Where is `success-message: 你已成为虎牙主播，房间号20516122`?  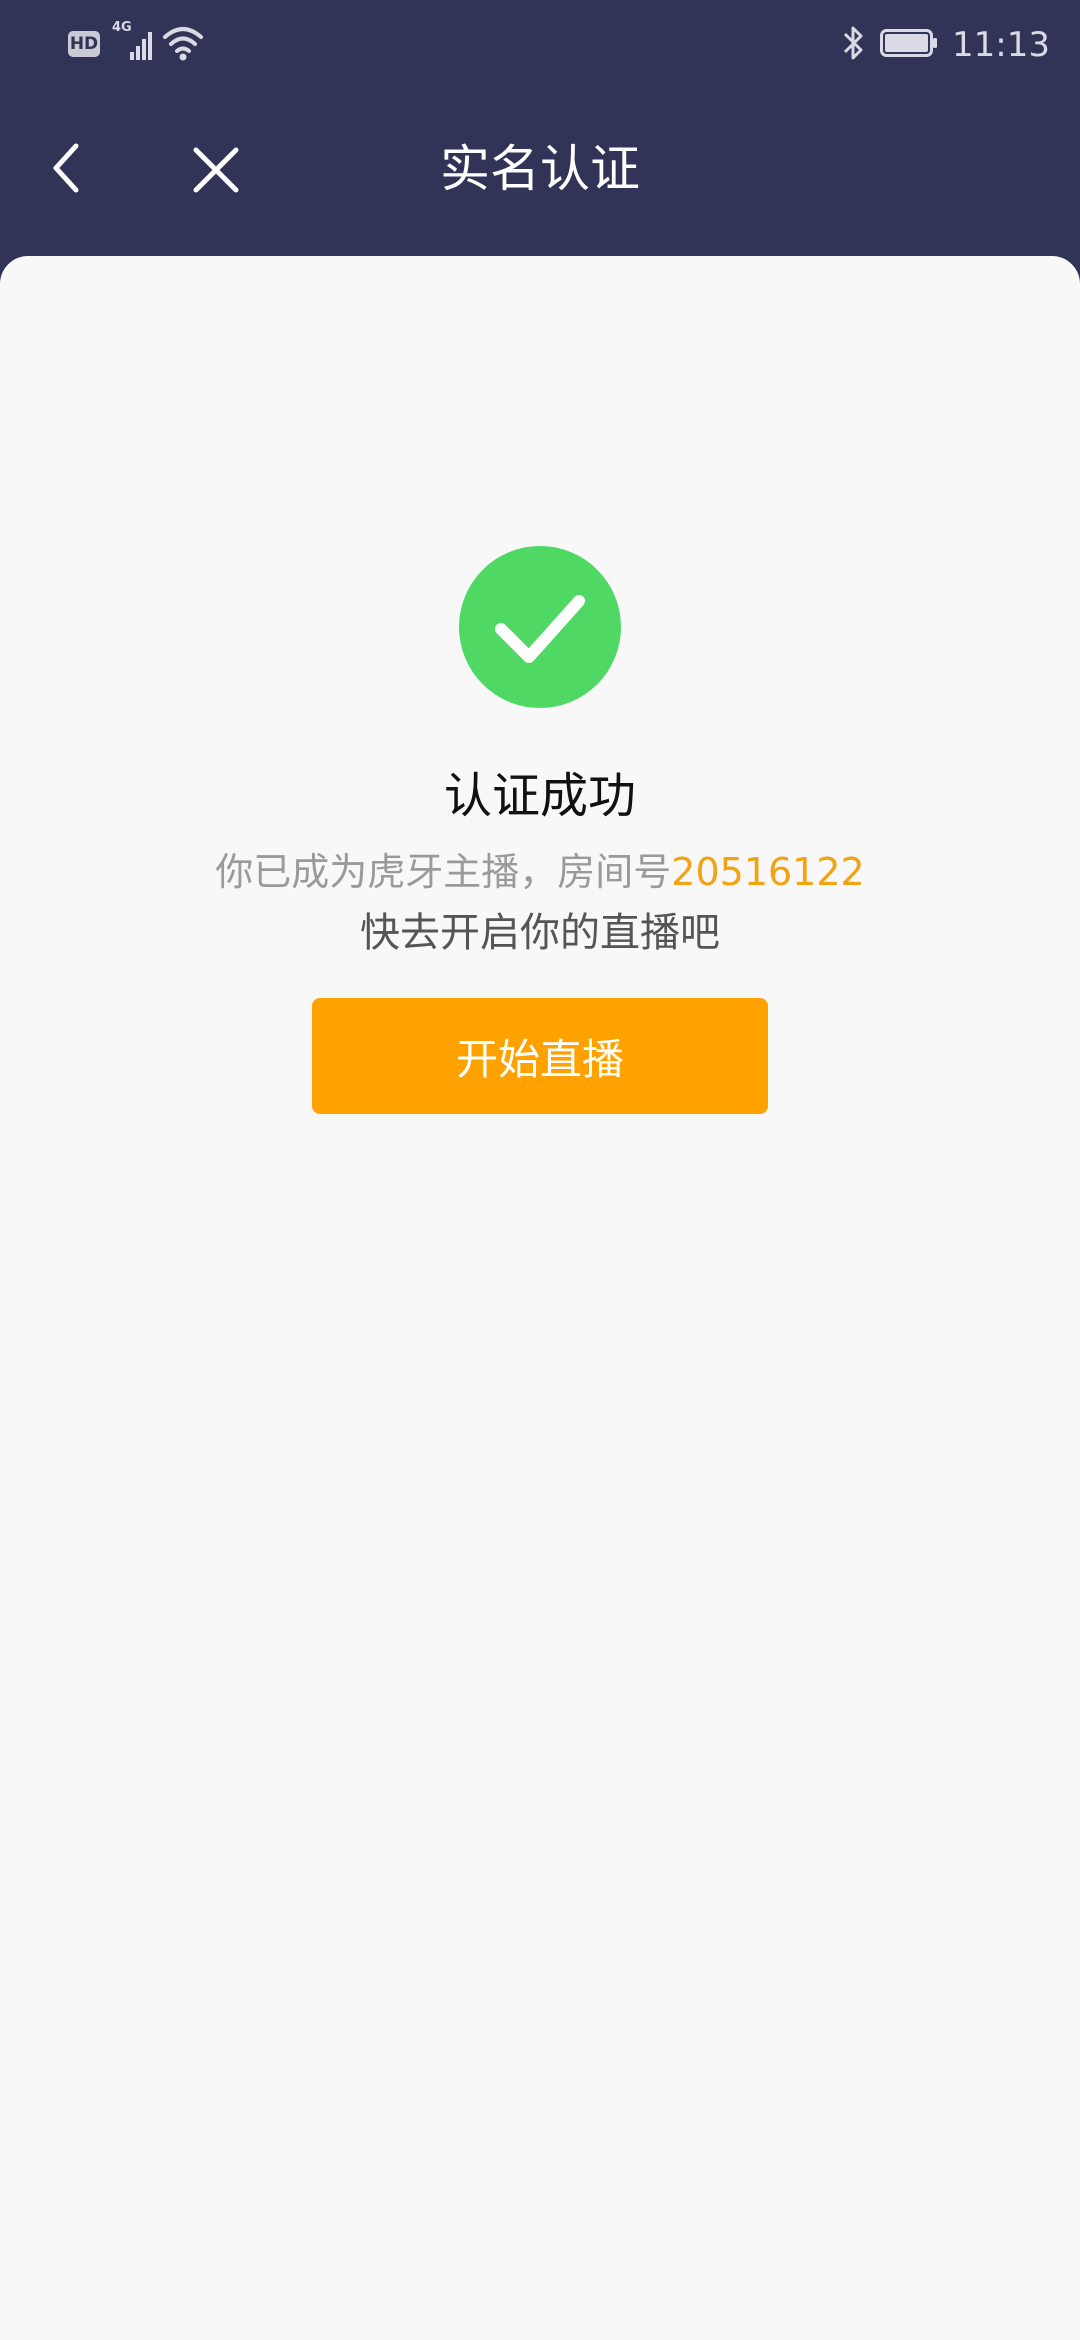
success-message: 你已成为虎牙主播，房间号20516122 is located at coordinates (540, 872).